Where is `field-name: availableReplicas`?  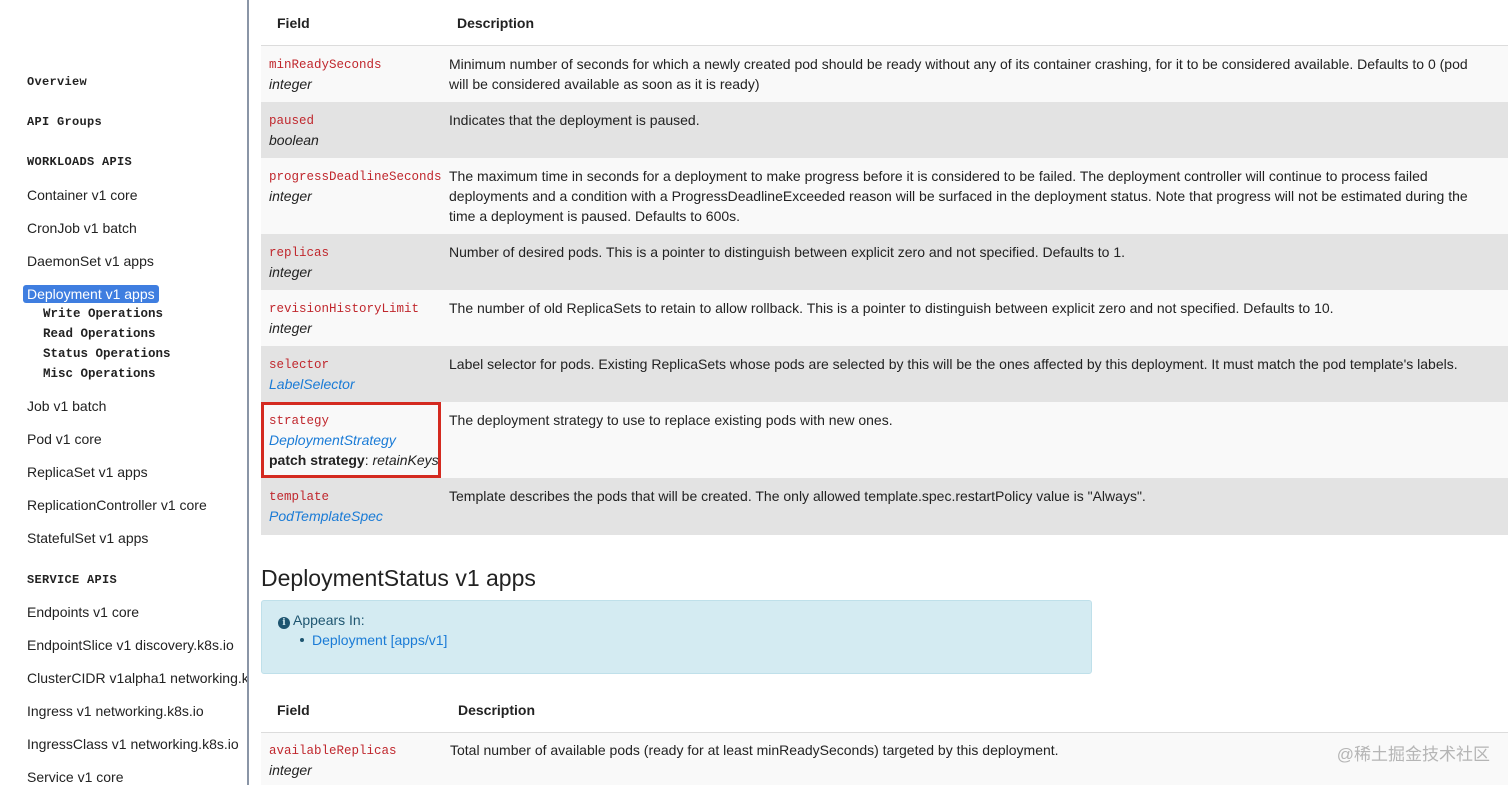 field-name: availableReplicas is located at coordinates (333, 751).